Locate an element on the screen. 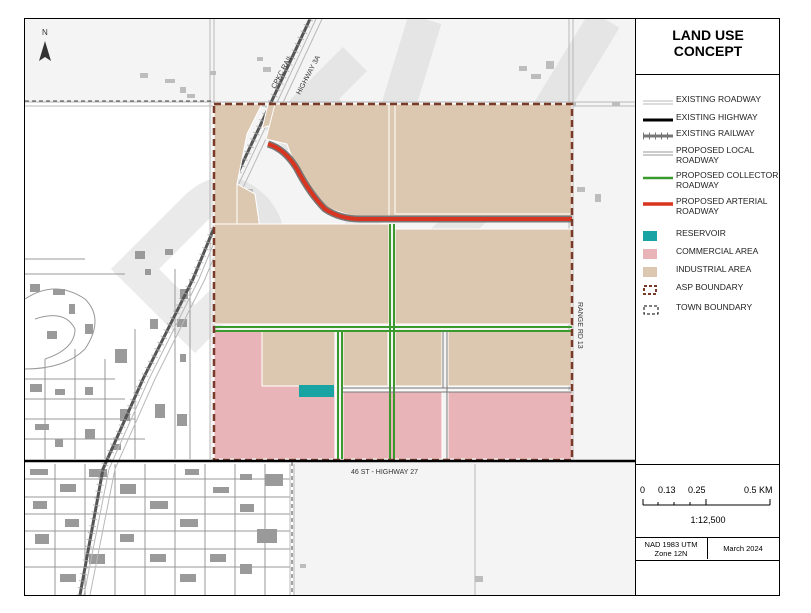  footer: NAD 1983 UTM Zone 12N March 2024 is located at coordinates (707, 548).